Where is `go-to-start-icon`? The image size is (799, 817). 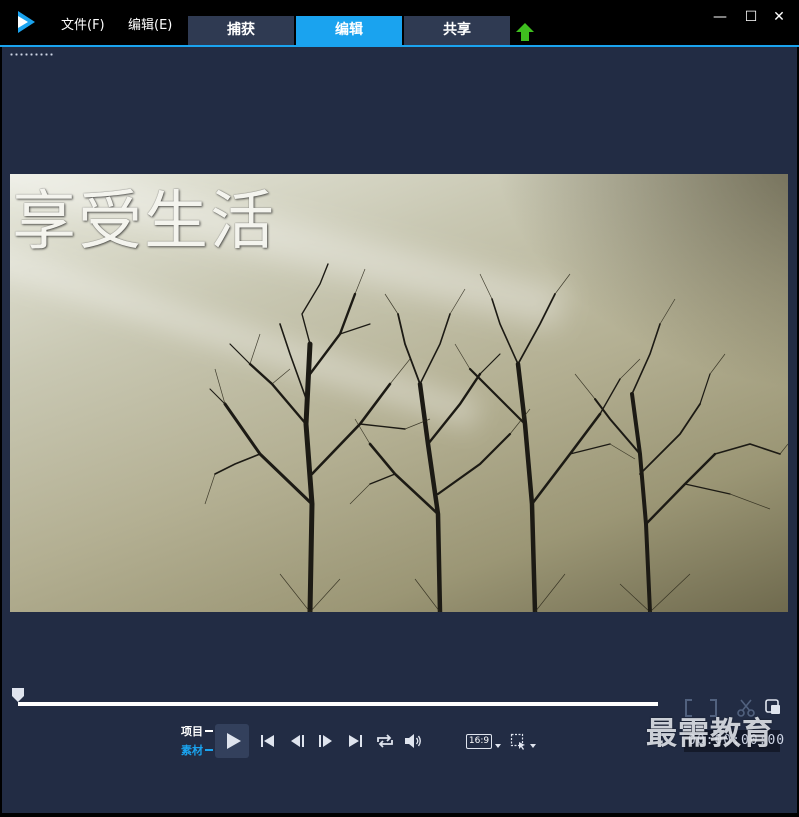 go-to-start-icon is located at coordinates (268, 741).